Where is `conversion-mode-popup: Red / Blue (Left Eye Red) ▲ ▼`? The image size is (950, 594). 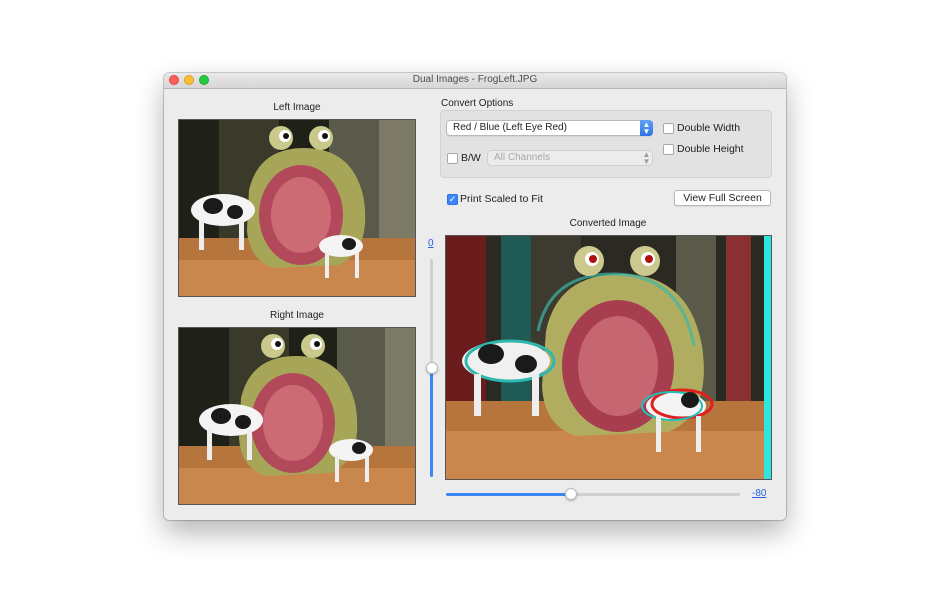 conversion-mode-popup: Red / Blue (Left Eye Red) ▲ ▼ is located at coordinates (549, 128).